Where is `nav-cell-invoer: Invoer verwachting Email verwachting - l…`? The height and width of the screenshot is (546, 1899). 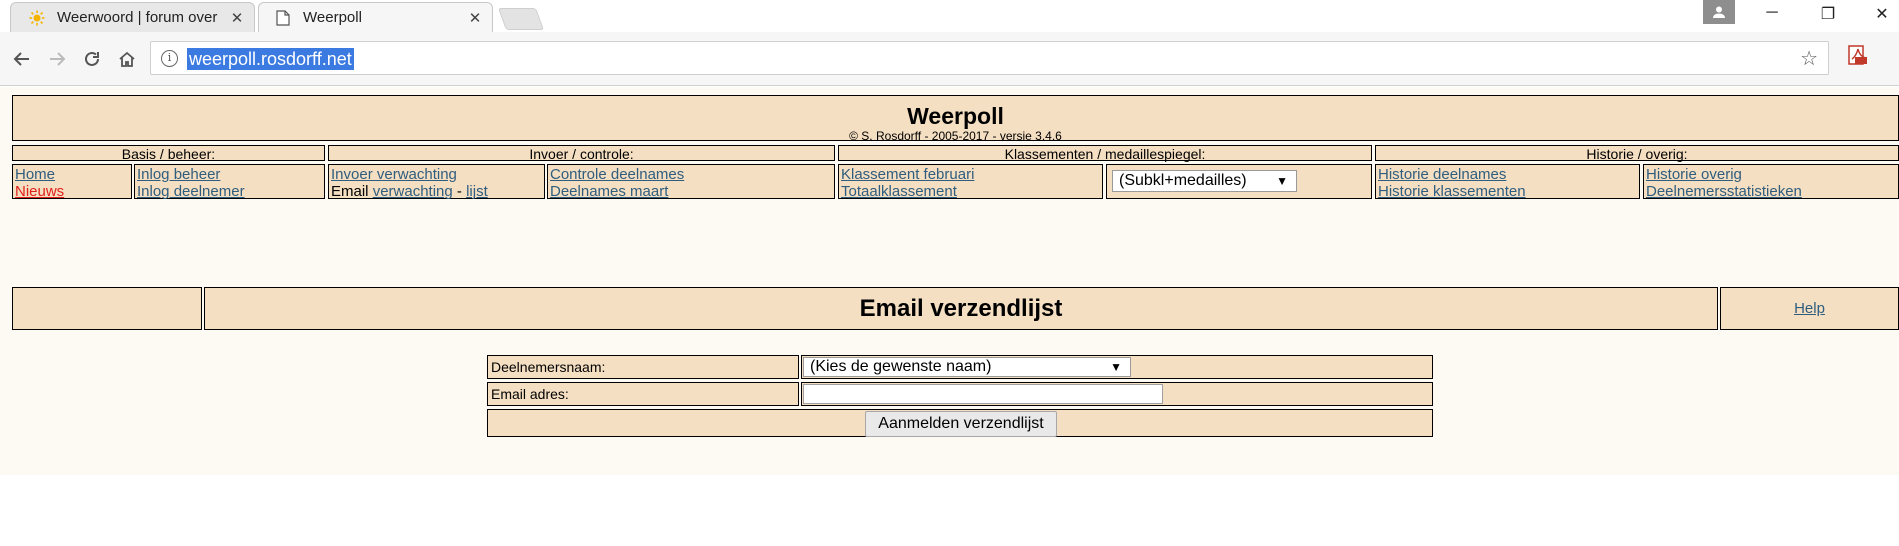
nav-cell-invoer: Invoer verwachting Email verwachting - l… is located at coordinates (436, 182).